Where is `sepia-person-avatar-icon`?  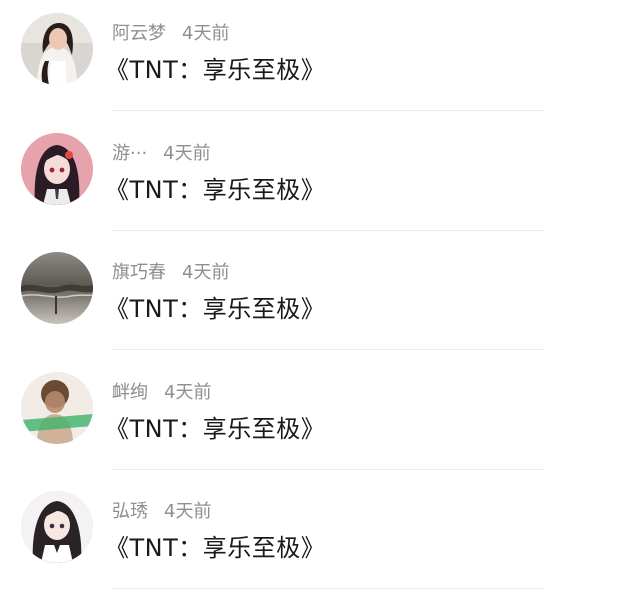
sepia-person-avatar-icon is located at coordinates (57, 408).